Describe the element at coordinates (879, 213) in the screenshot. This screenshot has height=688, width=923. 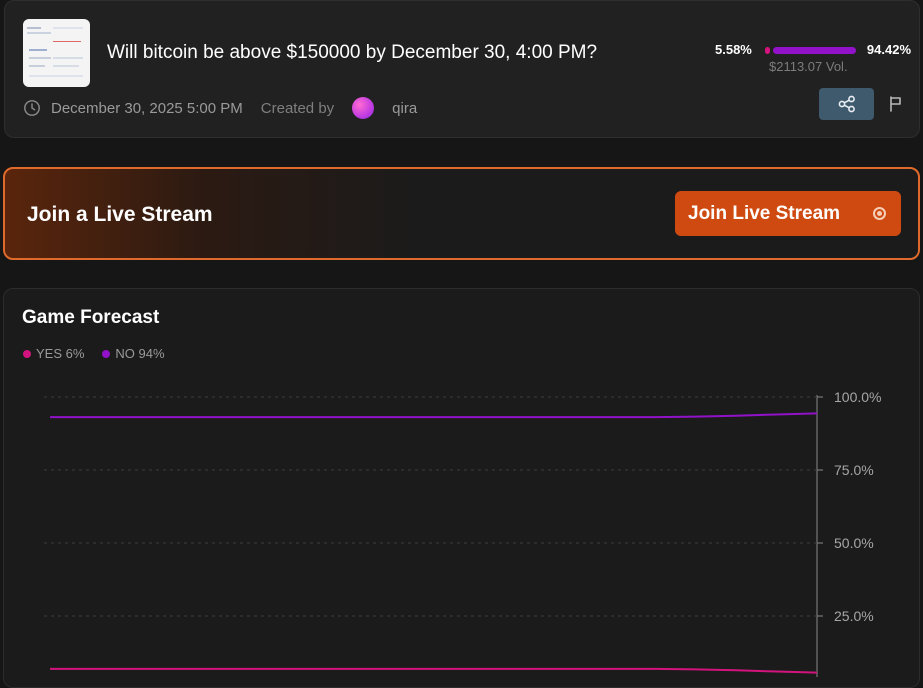
I see `live-indicator-icon` at that location.